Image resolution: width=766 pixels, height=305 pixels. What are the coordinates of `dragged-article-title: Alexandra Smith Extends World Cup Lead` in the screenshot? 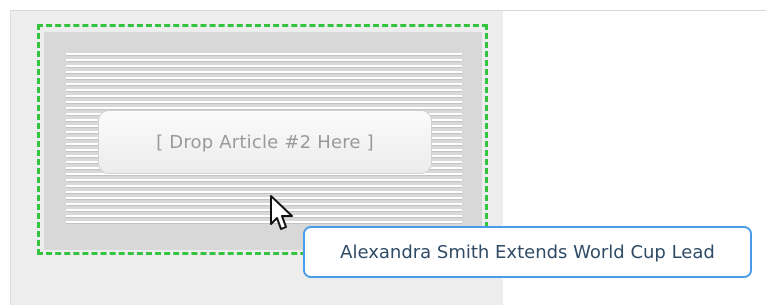 It's located at (527, 252).